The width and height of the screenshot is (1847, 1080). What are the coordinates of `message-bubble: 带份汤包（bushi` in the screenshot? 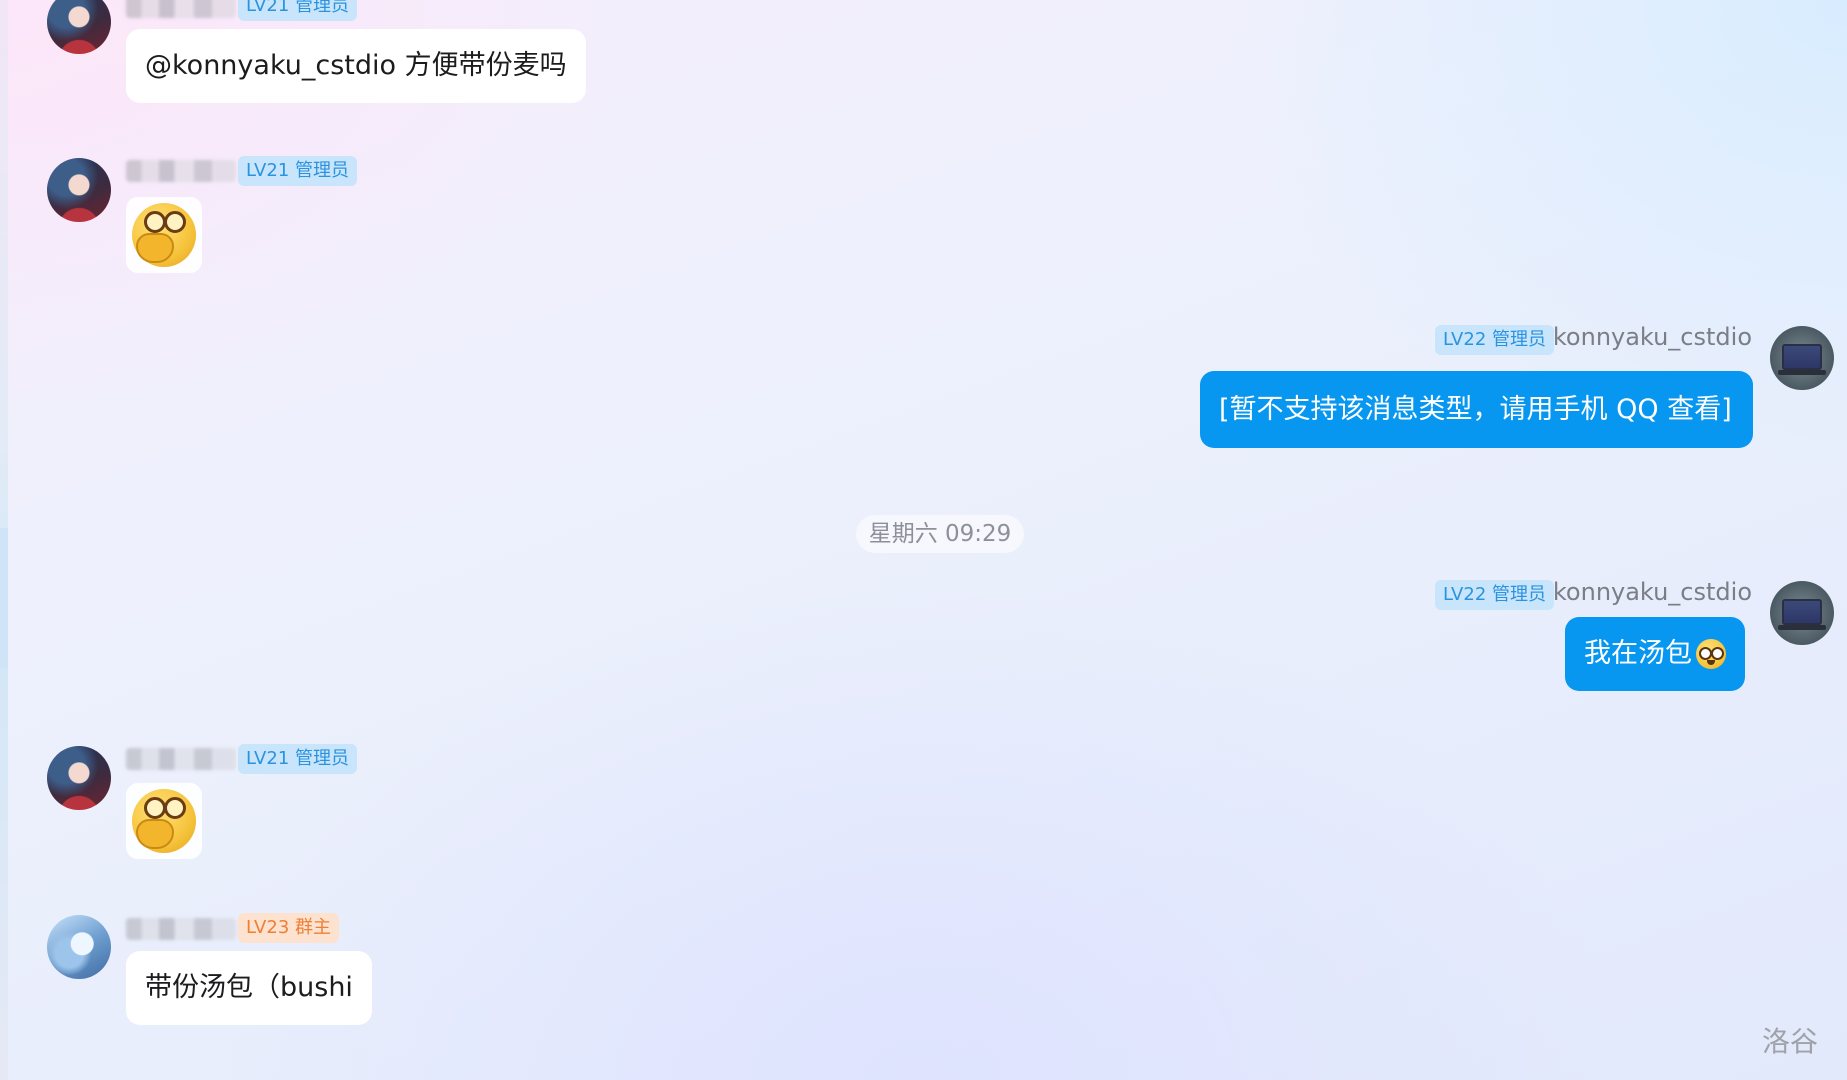 It's located at (249, 988).